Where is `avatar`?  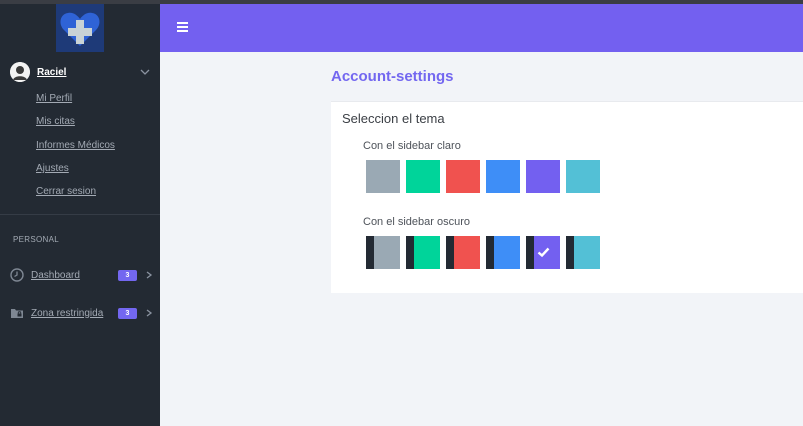
avatar is located at coordinates (20, 72).